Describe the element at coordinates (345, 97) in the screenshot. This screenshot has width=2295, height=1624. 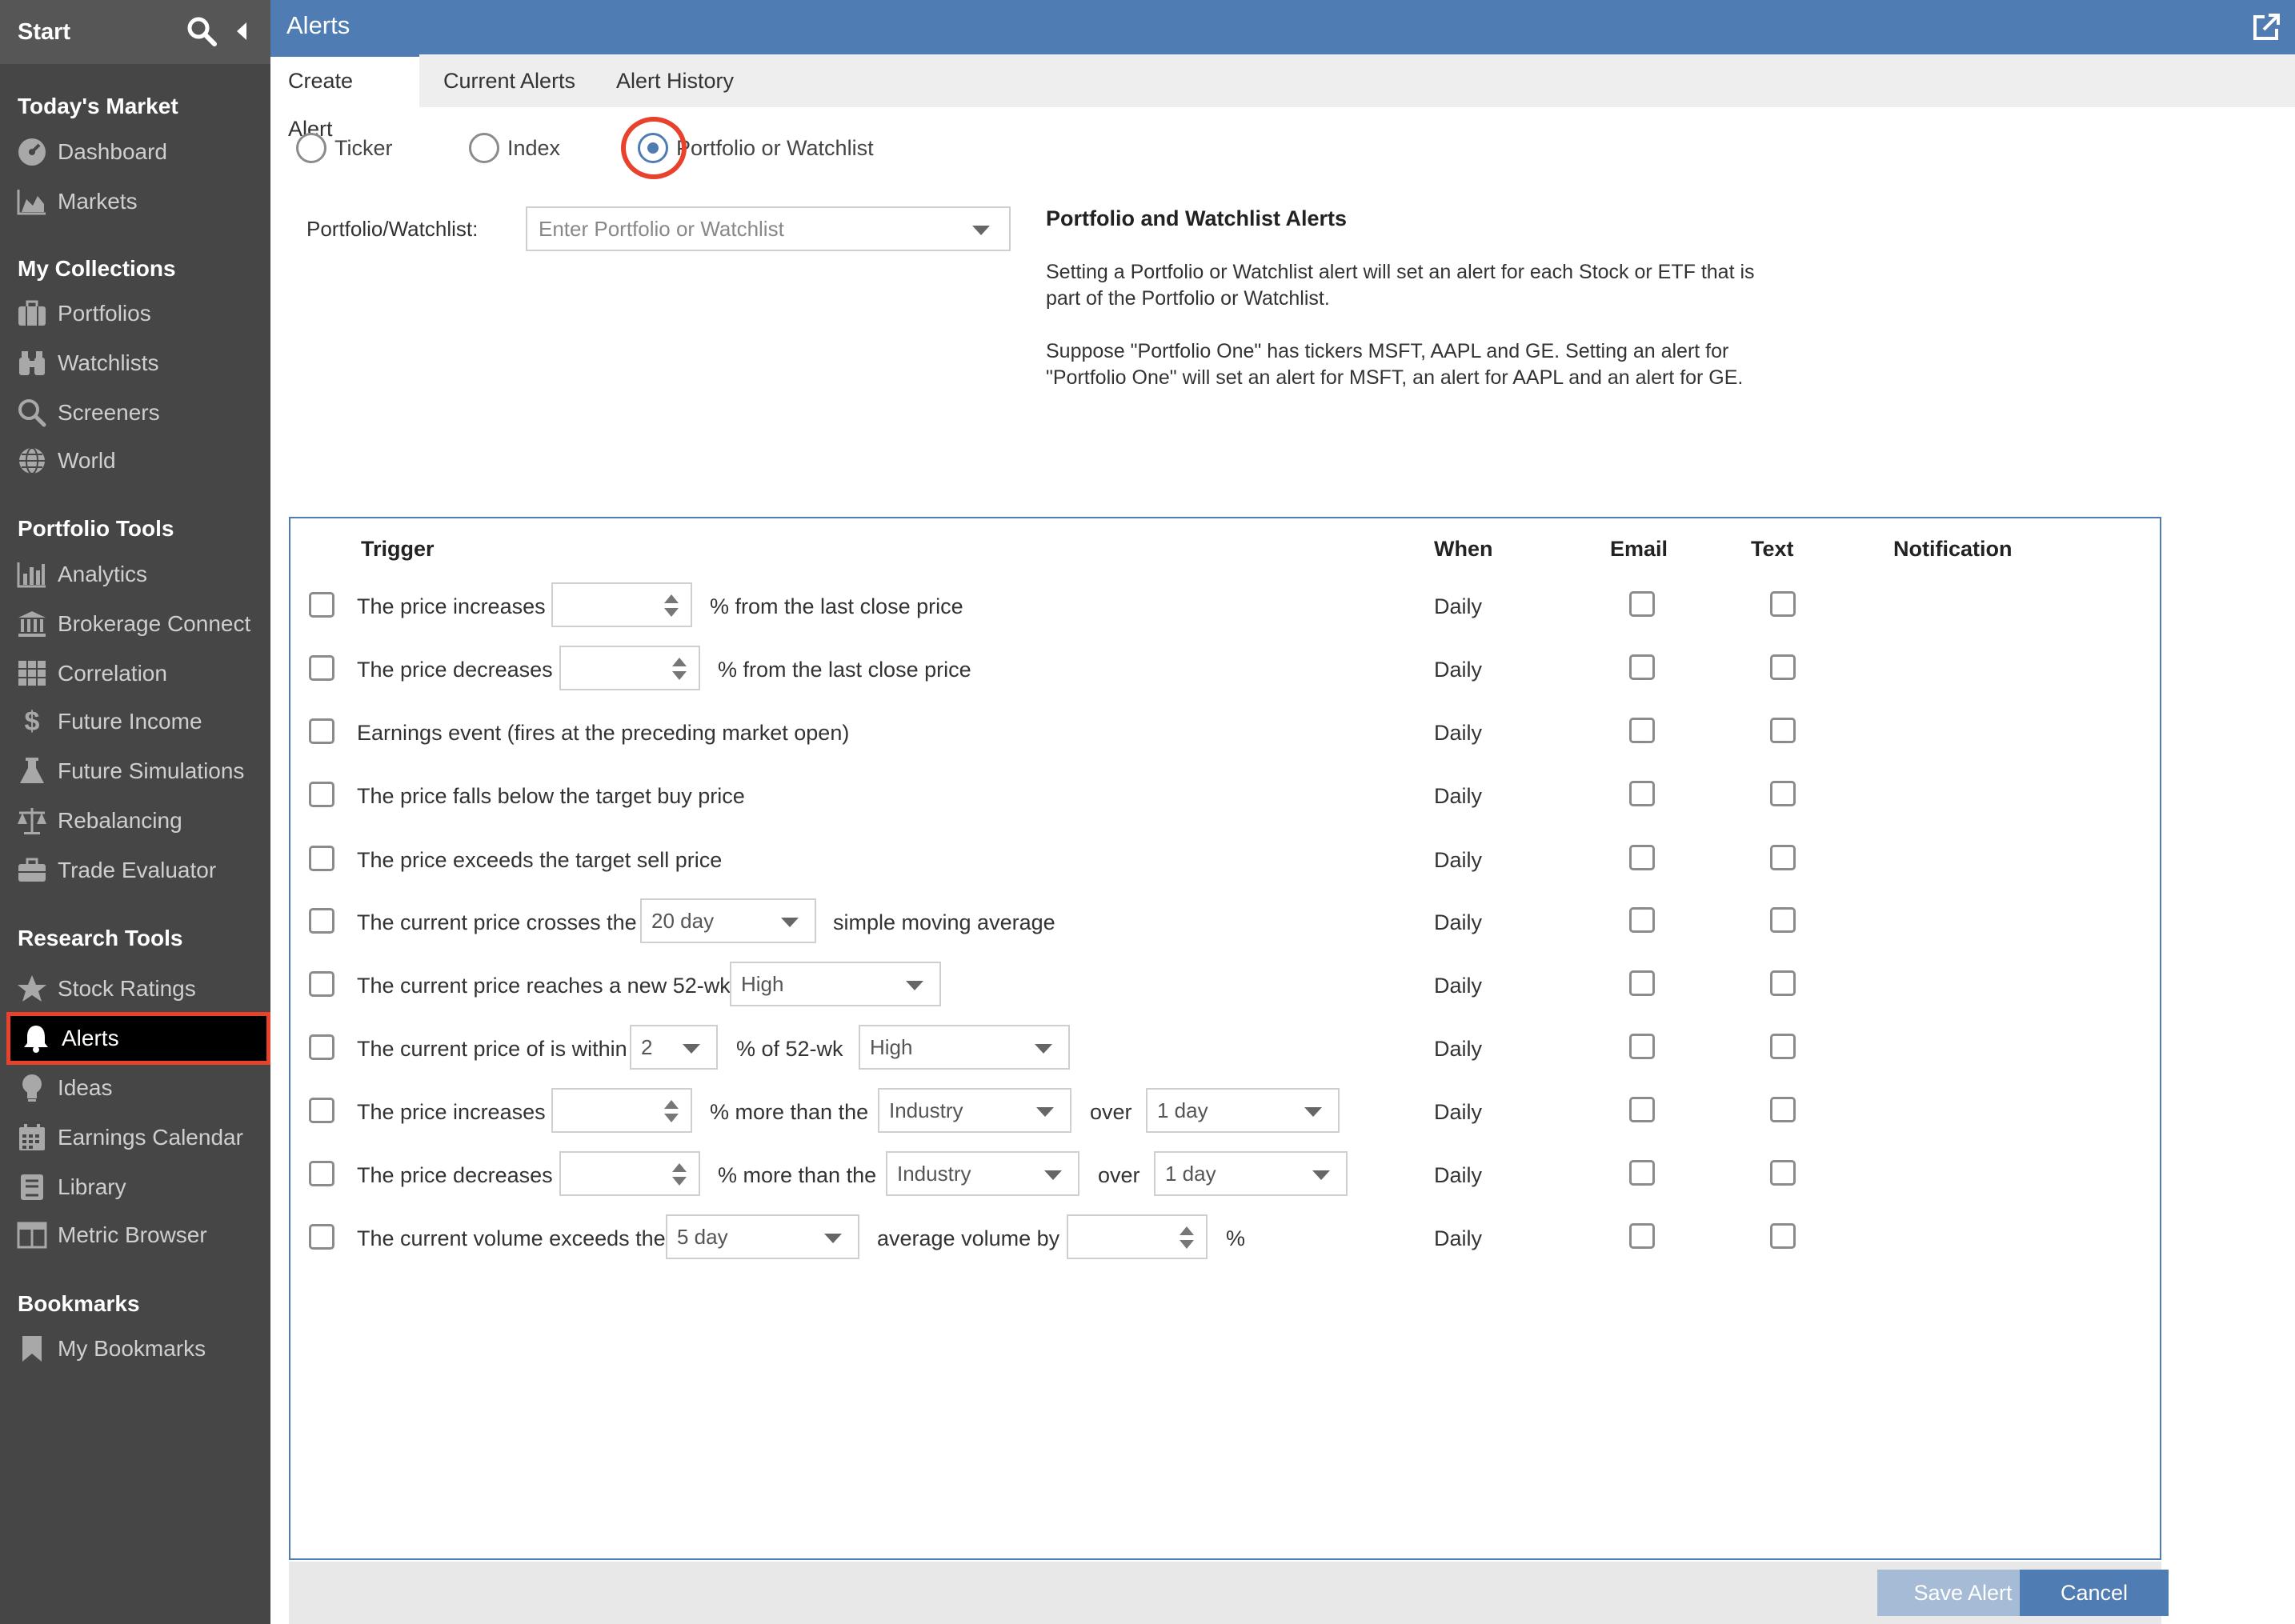
I see `tab-create-alert: Create Alert` at that location.